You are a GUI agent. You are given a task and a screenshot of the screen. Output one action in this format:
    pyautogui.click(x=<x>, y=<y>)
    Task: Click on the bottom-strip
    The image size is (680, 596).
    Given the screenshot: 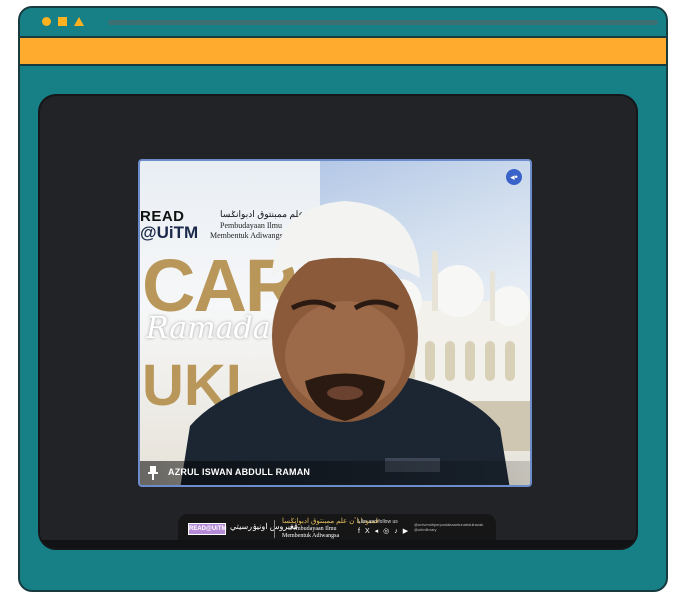 What is the action you would take?
    pyautogui.click(x=338, y=544)
    